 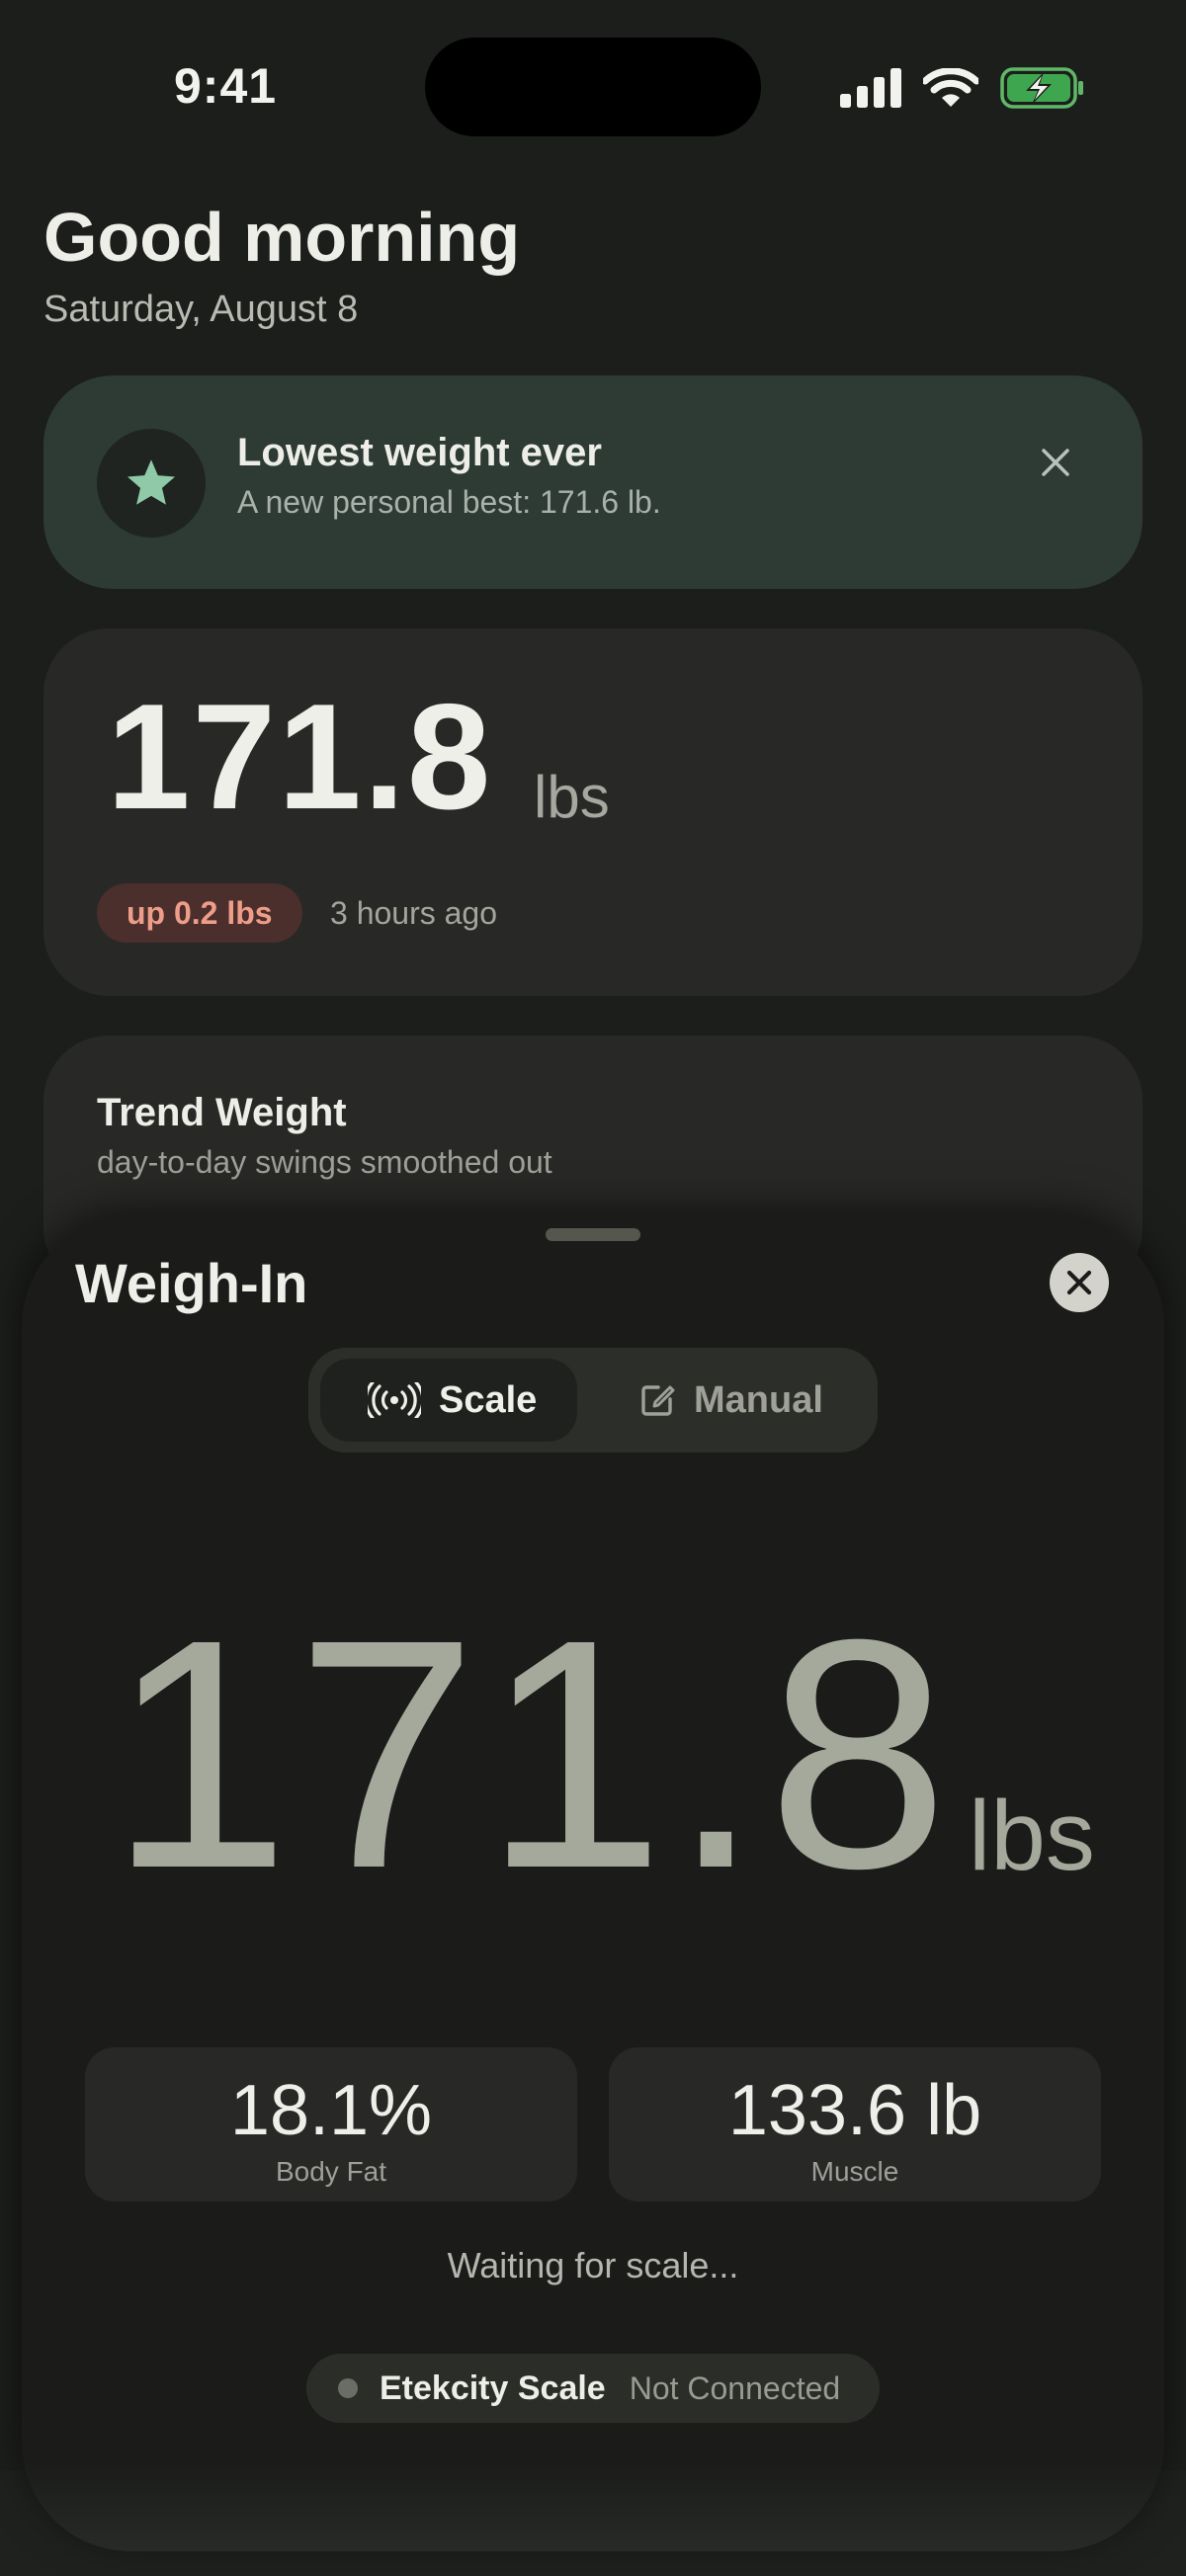 I want to click on body-fat-label: Body Fat, so click(x=331, y=2171).